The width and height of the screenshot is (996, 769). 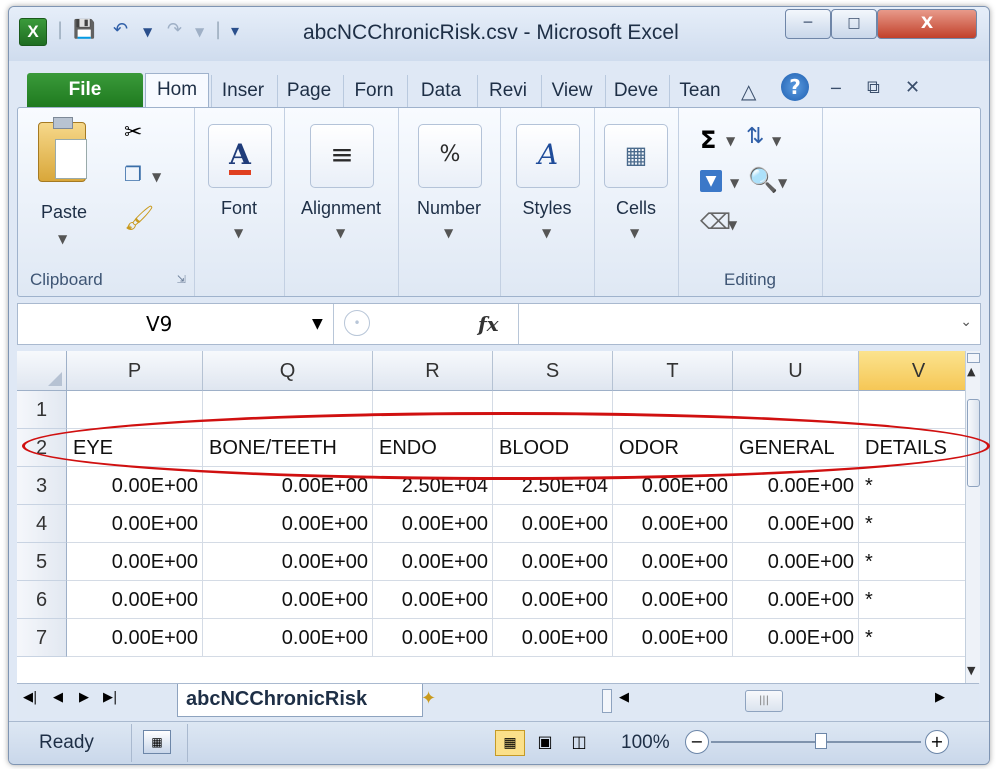 What do you see at coordinates (157, 742) in the screenshot?
I see `macro-record-icon: ▦` at bounding box center [157, 742].